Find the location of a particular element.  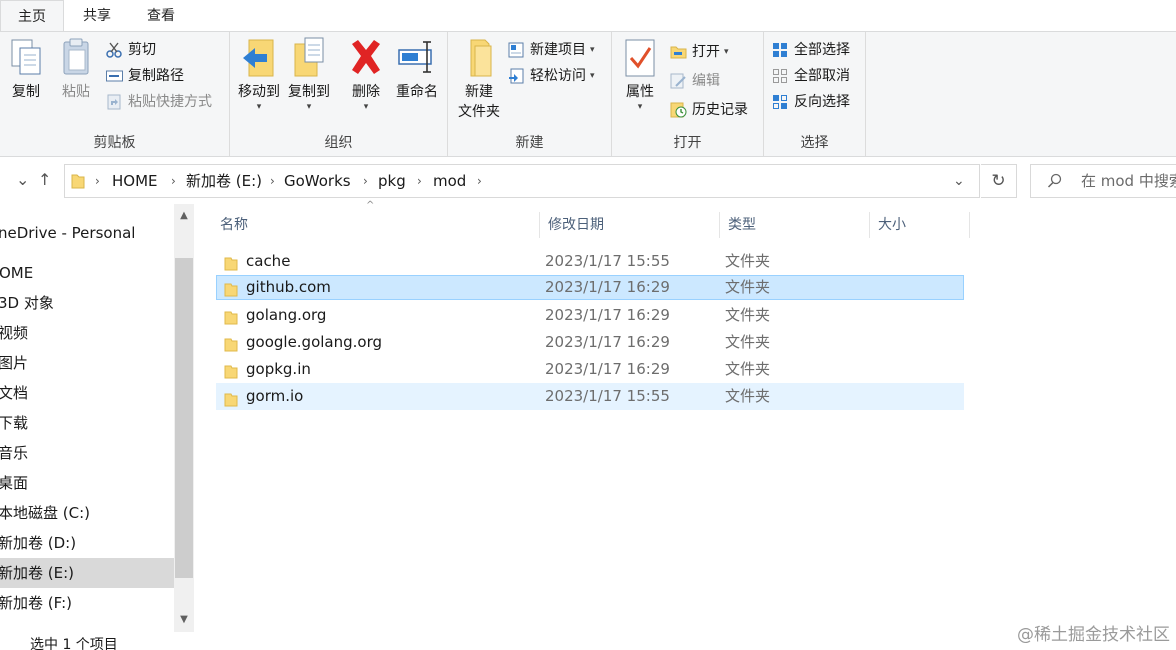

delete-x-icon is located at coordinates (366, 58).